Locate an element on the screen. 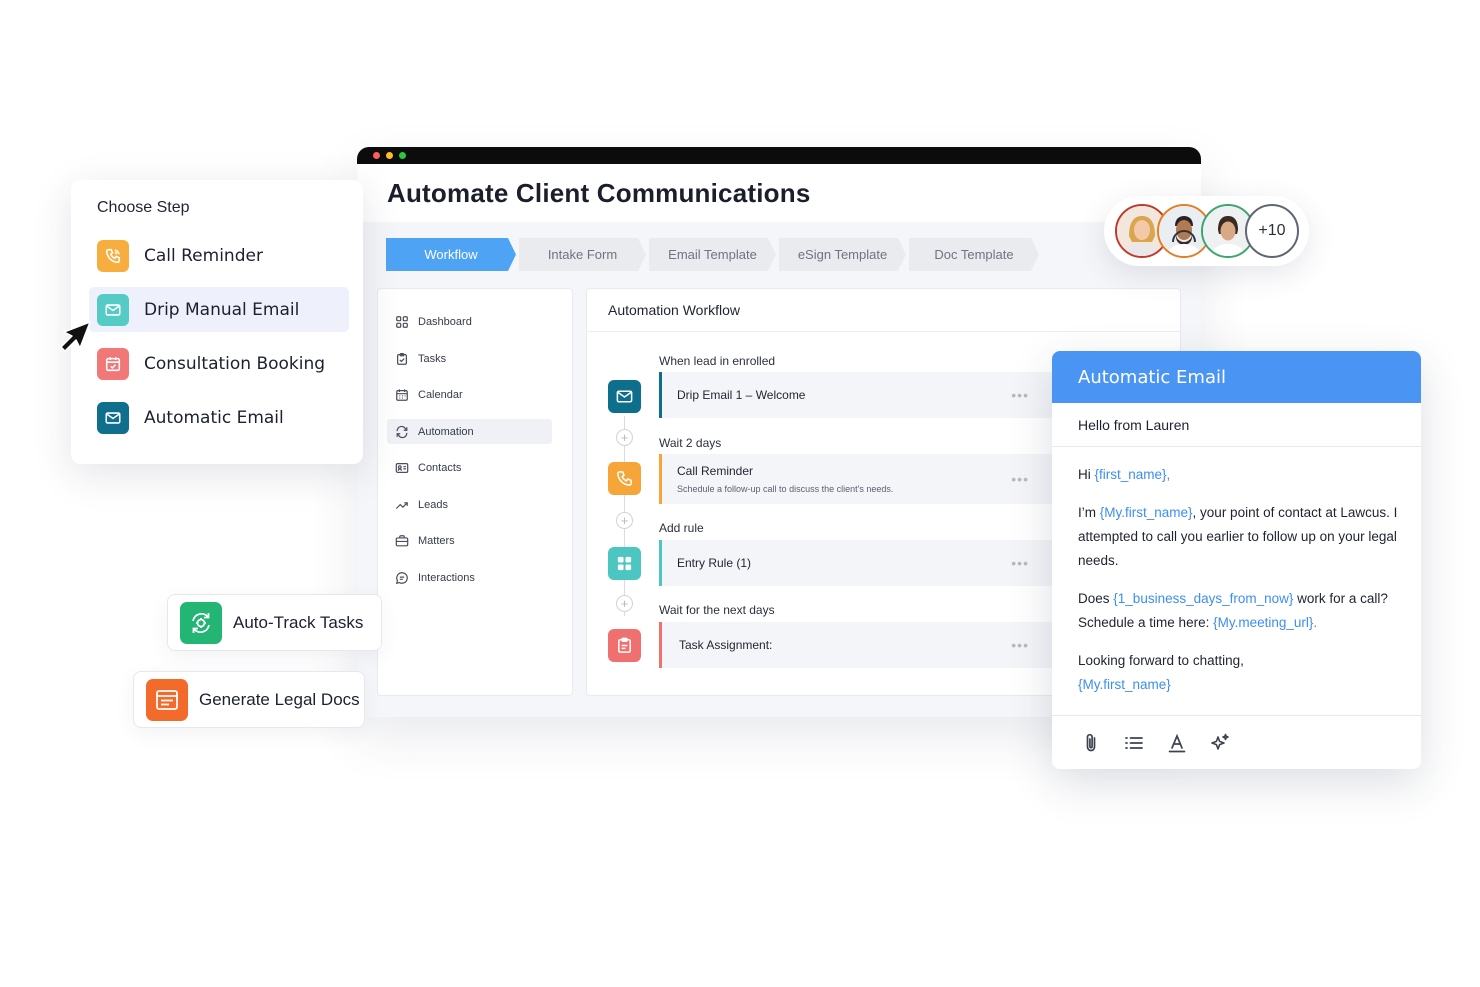 This screenshot has height=987, width=1480. document-icon is located at coordinates (167, 699).